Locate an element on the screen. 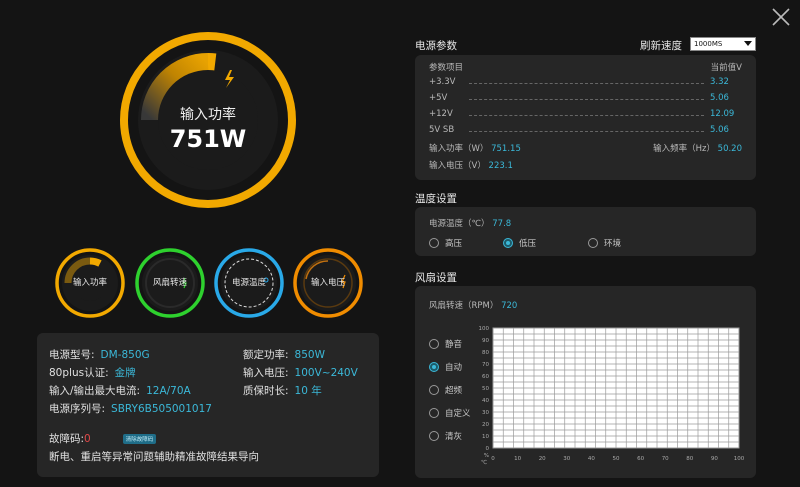 The width and height of the screenshot is (800, 487). input-voltage-mini-gauge: 输入电压 is located at coordinates (328, 283).